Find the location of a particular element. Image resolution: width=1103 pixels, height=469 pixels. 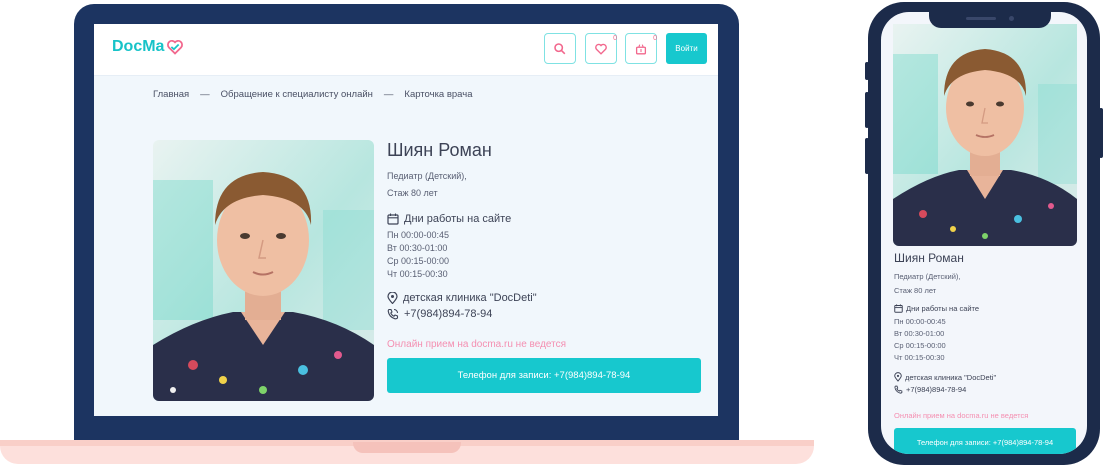

doctor-specialty: Педиатр (Детский), is located at coordinates (427, 176).